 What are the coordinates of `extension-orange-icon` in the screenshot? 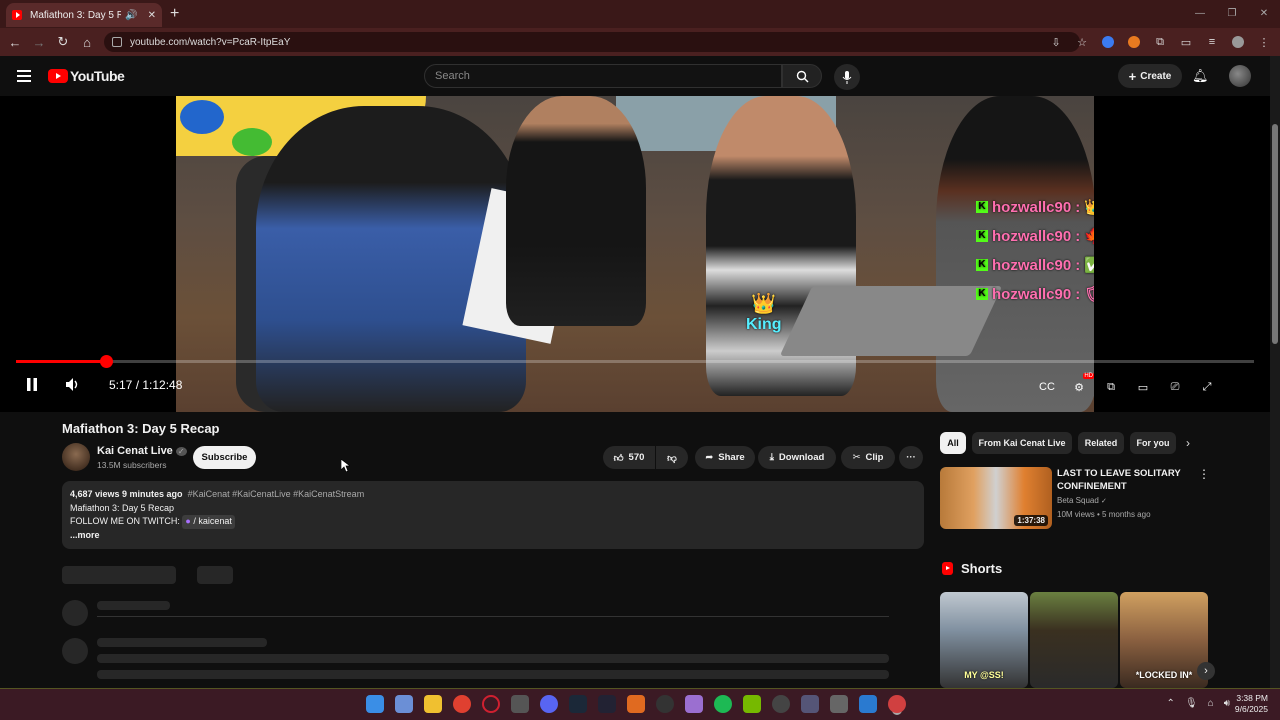 It's located at (1134, 42).